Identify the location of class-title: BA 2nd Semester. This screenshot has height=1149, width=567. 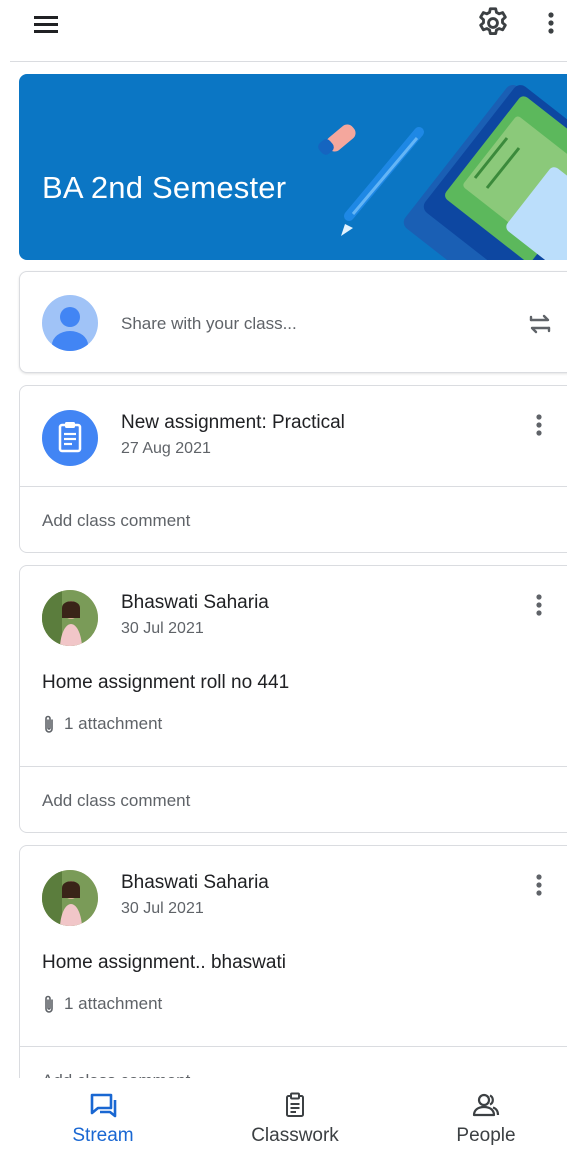
(164, 187).